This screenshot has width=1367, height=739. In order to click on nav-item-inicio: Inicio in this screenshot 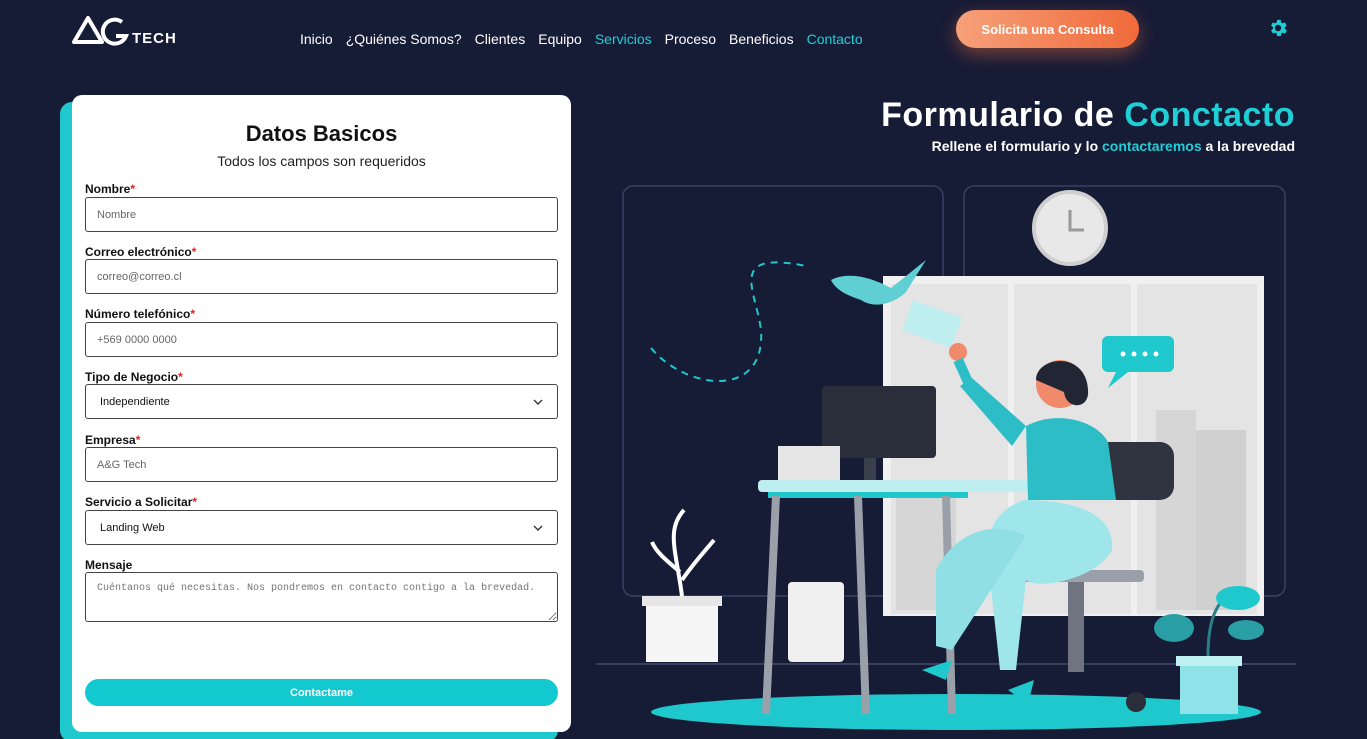, I will do `click(316, 39)`.